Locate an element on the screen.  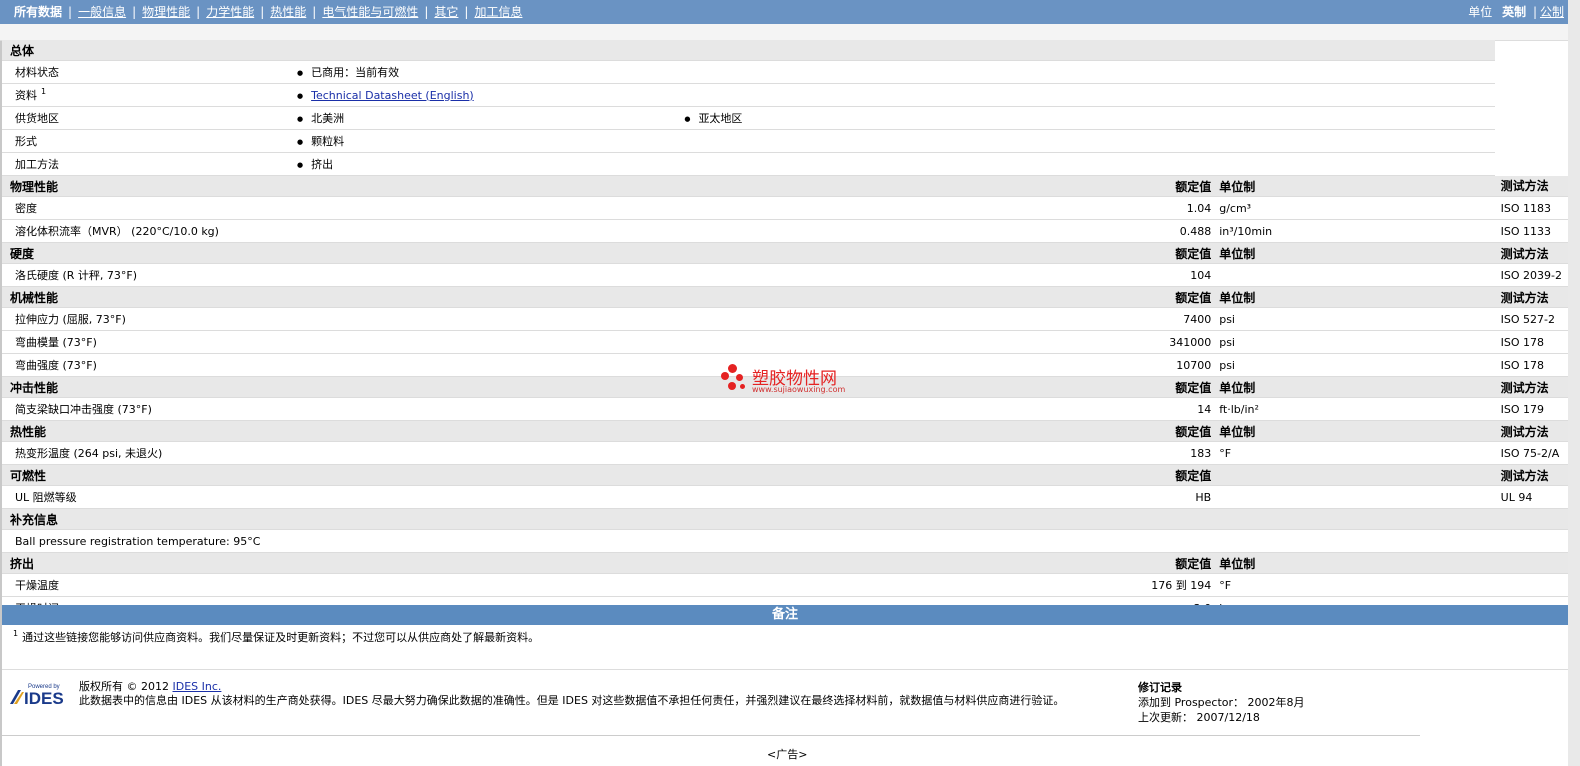
tab-bar: 所有数据 | 一般信息 | 物理性能 | 力学性能 | 热性能 | 电气性能与可燃性 | 其它 | 加工信息 is located at coordinates (268, 12).